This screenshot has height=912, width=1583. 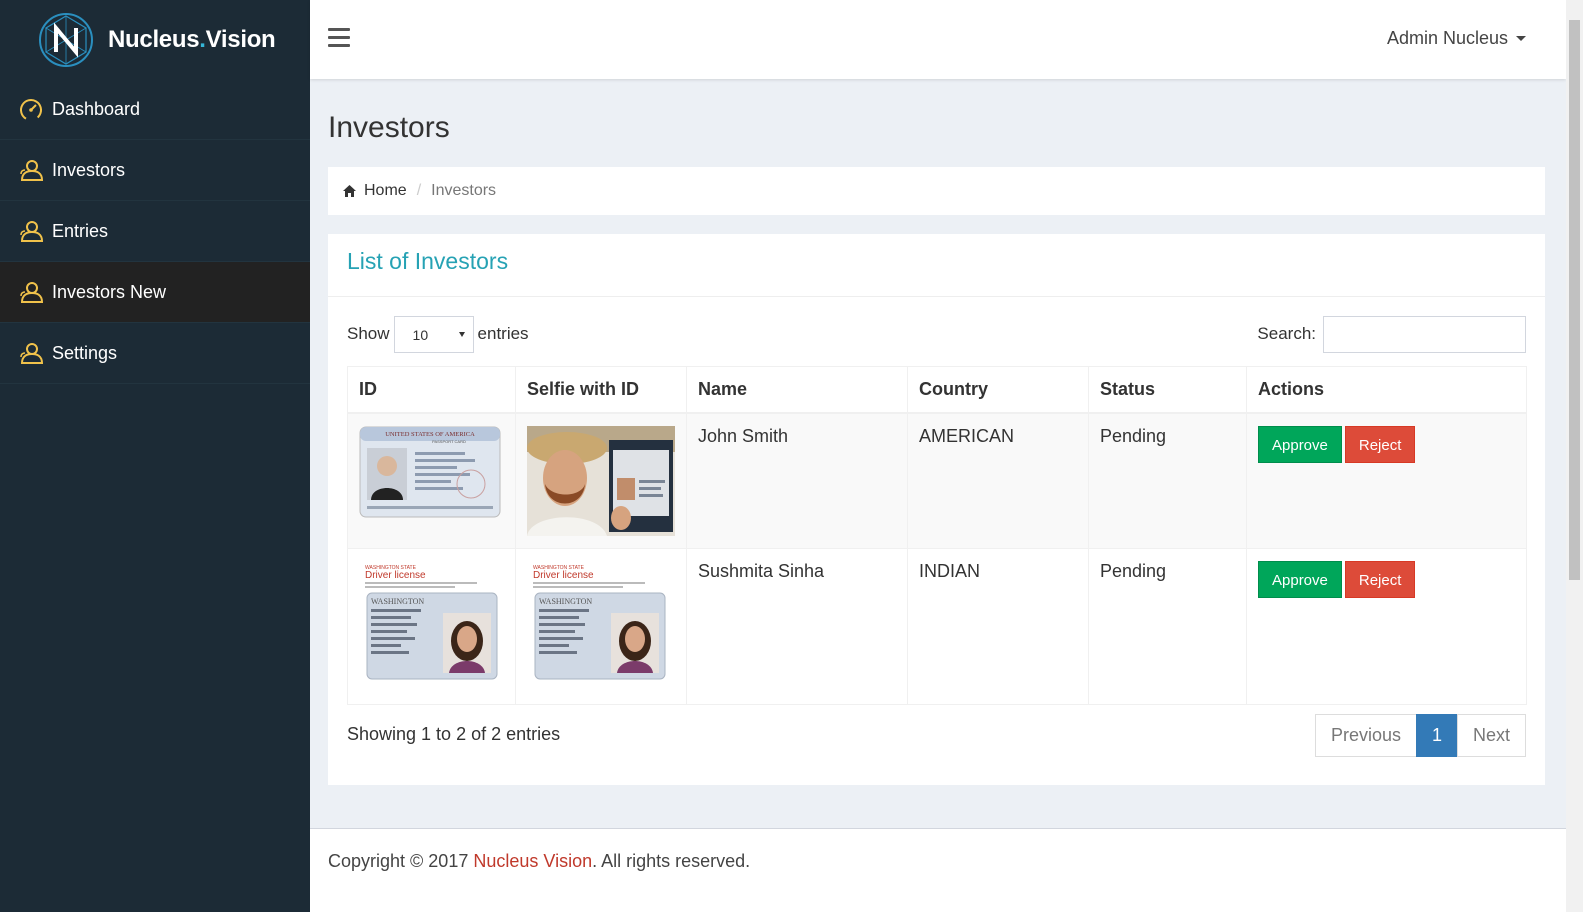 I want to click on brand-name: Nucleus.Vision, so click(x=192, y=39).